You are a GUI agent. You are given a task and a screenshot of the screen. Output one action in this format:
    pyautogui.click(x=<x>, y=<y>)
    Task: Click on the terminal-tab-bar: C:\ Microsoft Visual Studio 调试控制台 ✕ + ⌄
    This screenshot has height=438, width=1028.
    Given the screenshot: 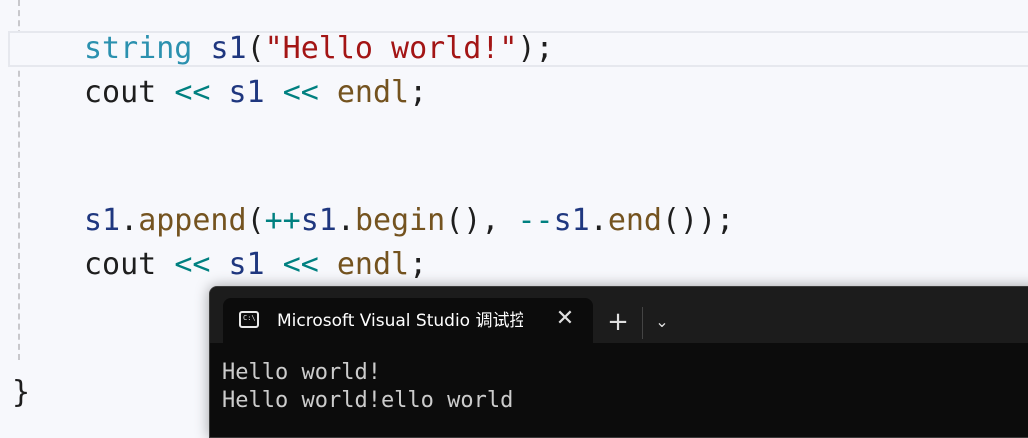 What is the action you would take?
    pyautogui.click(x=619, y=315)
    